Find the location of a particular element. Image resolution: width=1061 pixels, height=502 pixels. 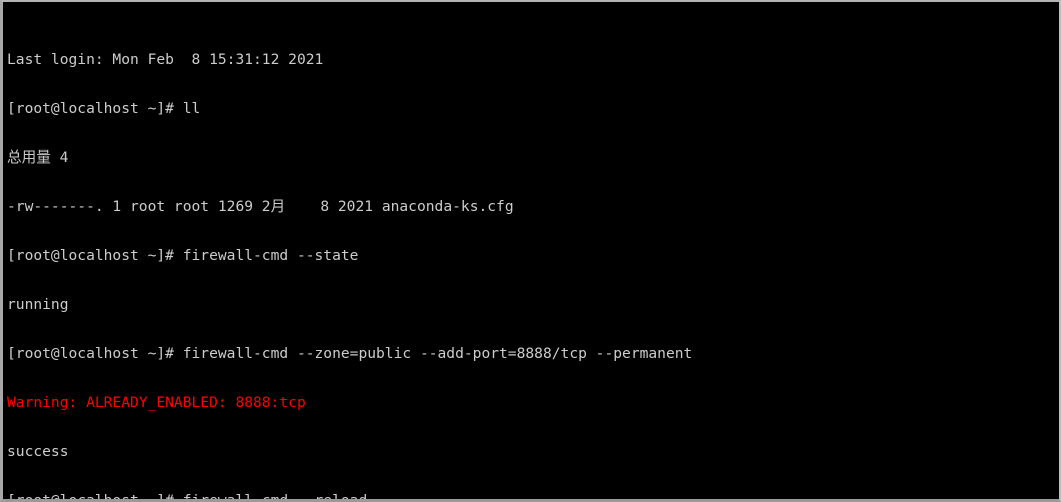

terminal-line-login-banner: Last login: Mon Feb 8 15:31:12 2021 is located at coordinates (165, 60).